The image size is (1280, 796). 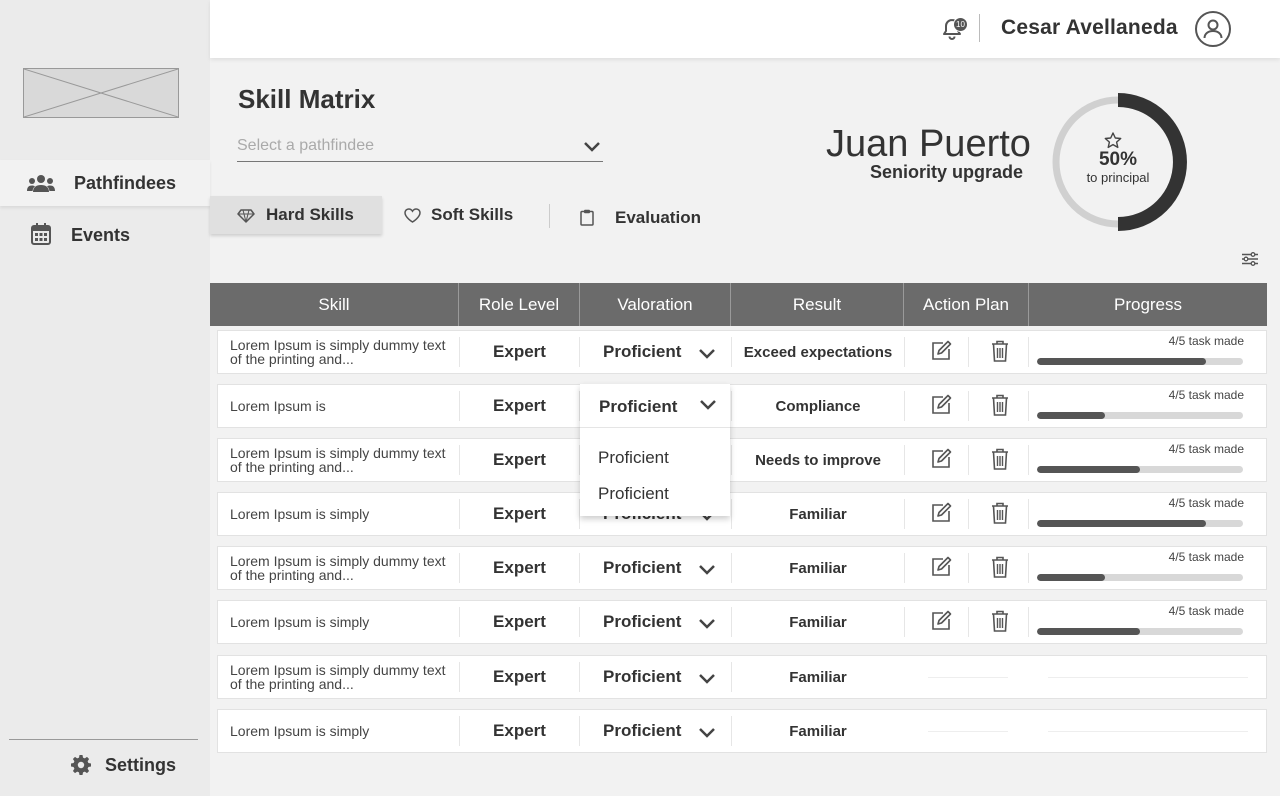 I want to click on tab-evaluation: Evaluation, so click(x=642, y=218).